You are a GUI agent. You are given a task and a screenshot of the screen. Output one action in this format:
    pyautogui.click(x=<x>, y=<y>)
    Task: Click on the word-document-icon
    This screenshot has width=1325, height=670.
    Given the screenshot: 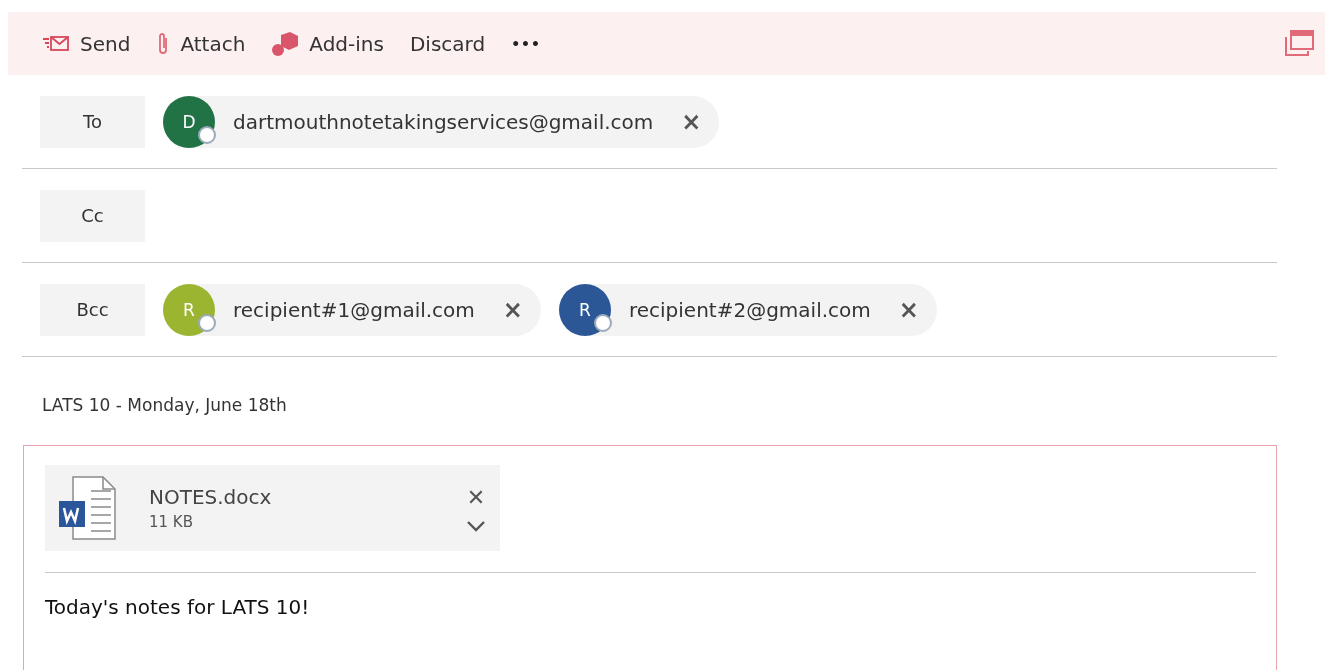 What is the action you would take?
    pyautogui.click(x=88, y=508)
    